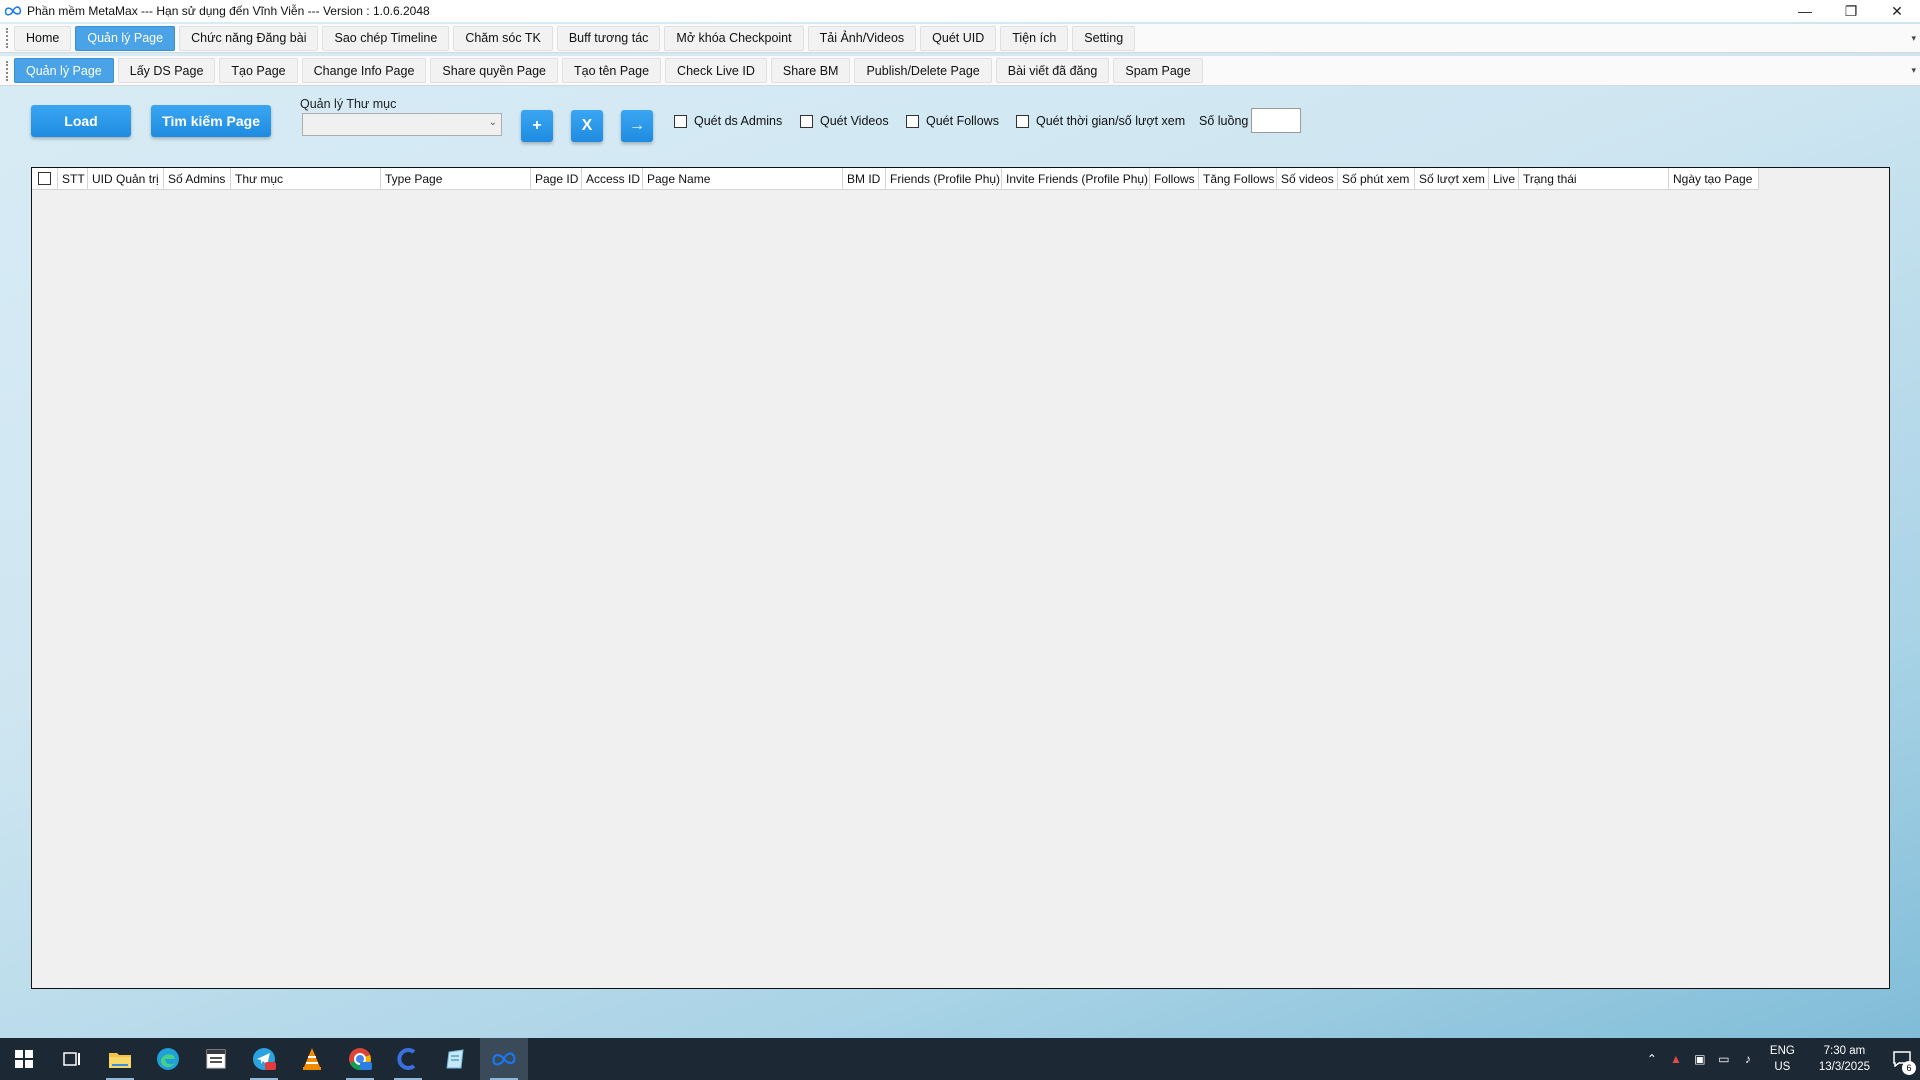 The height and width of the screenshot is (1080, 1920). What do you see at coordinates (1111, 121) in the screenshot?
I see `checkbox-label: Quét thời gian/số lượt xem` at bounding box center [1111, 121].